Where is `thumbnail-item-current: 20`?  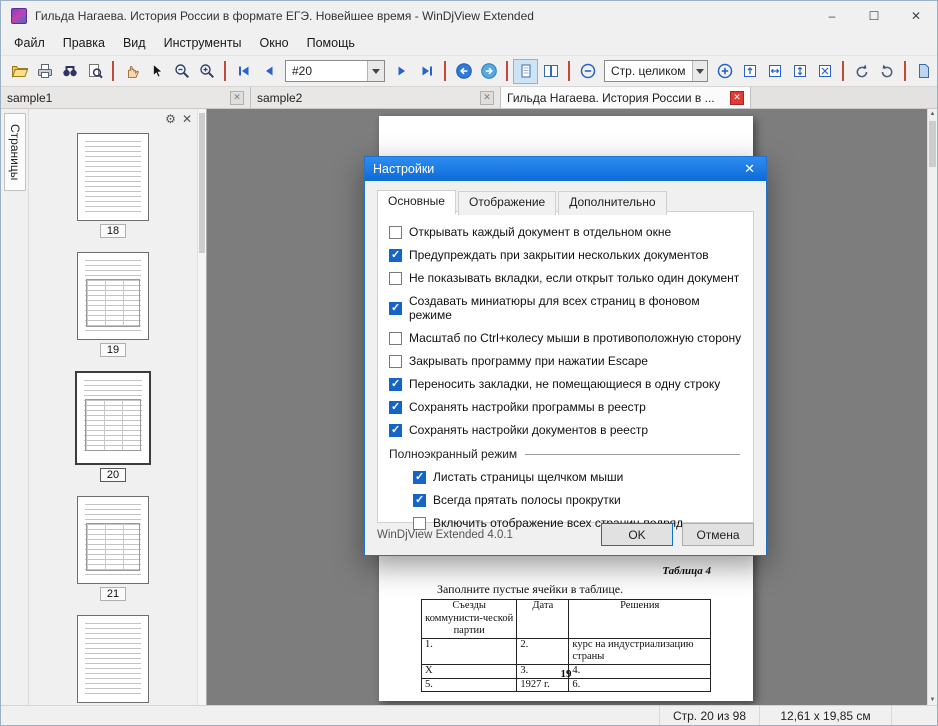
thumbnail-item-current: 20 is located at coordinates (113, 426).